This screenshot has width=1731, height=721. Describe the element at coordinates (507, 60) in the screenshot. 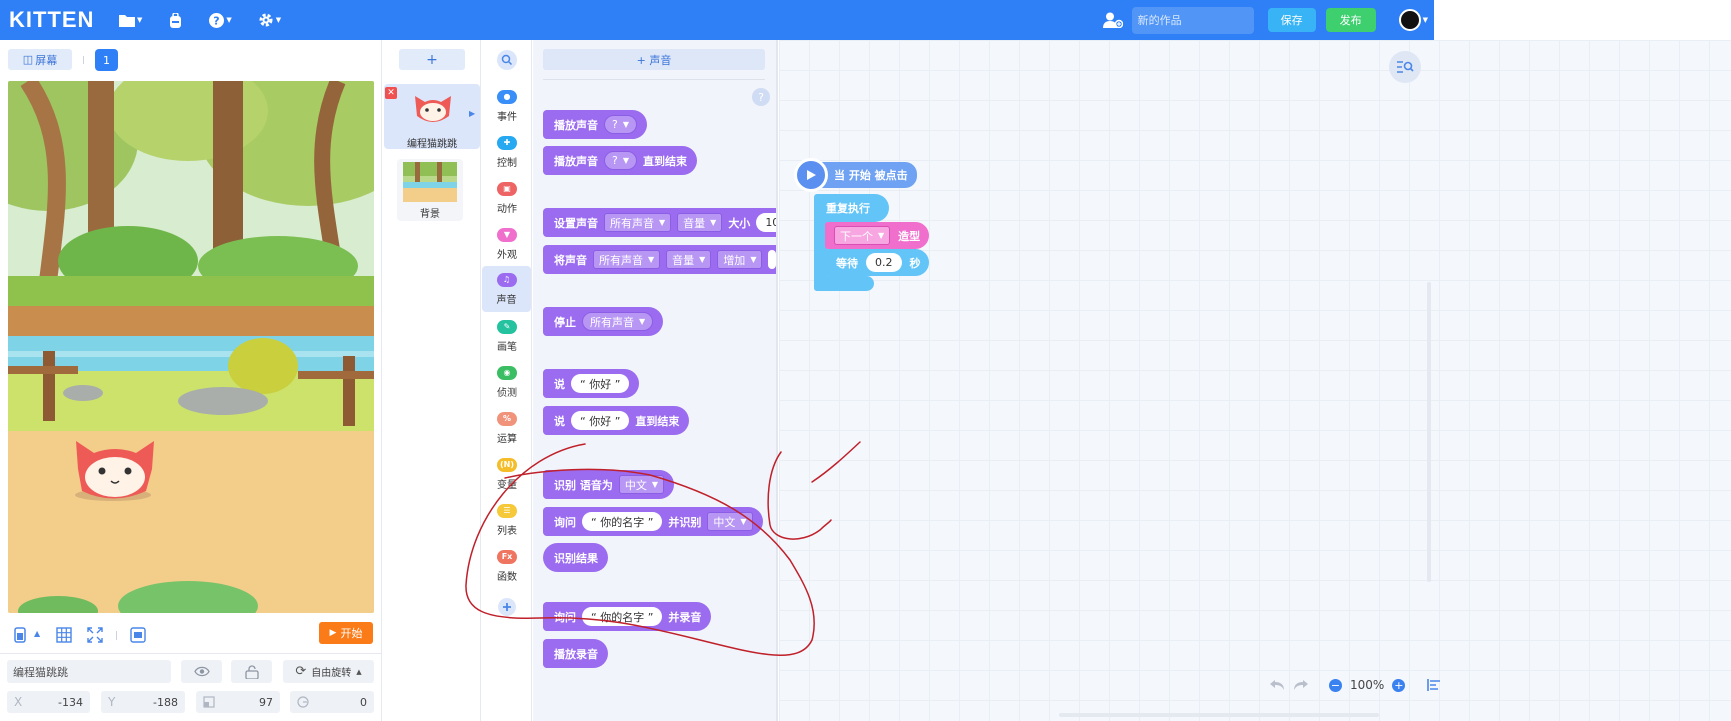

I see `search-icon` at that location.